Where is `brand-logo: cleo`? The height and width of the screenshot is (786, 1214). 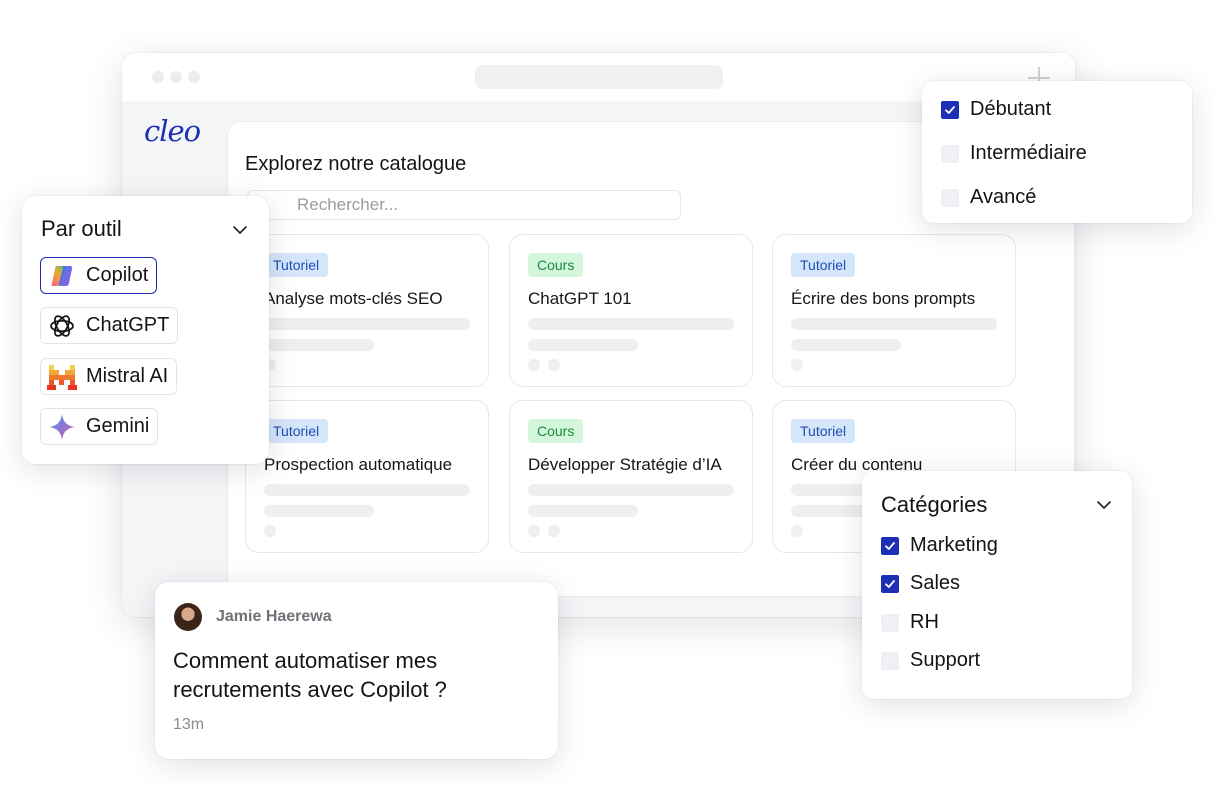
brand-logo: cleo is located at coordinates (172, 131).